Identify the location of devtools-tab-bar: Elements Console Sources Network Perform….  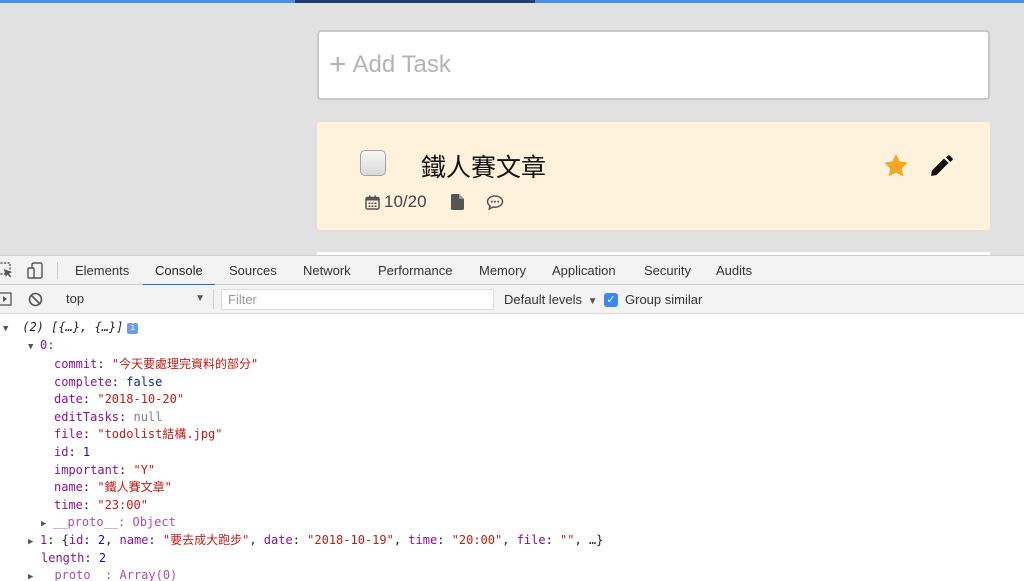
(512, 271).